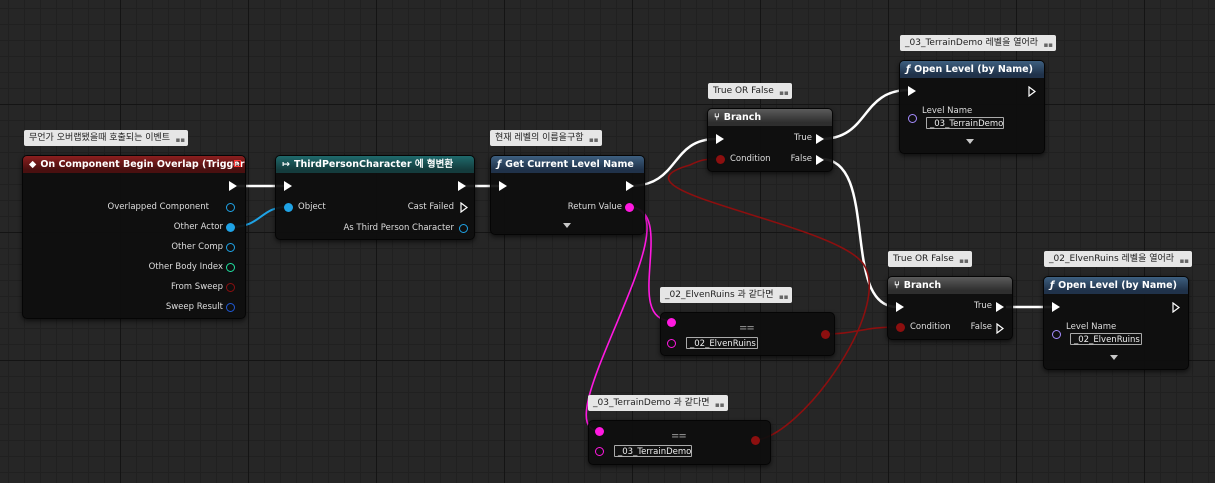 The image size is (1215, 483). I want to click on comment-get-level: 현재 레벨의 이름을구함 ▪▪, so click(546, 138).